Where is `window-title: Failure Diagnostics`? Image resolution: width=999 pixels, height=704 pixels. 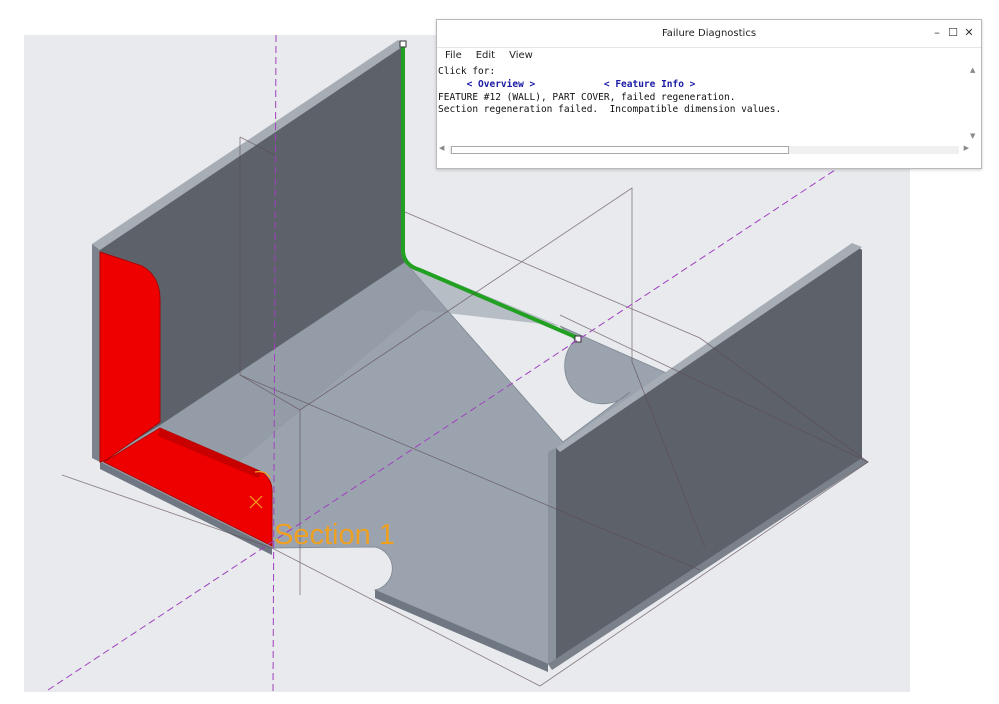 window-title: Failure Diagnostics is located at coordinates (709, 33).